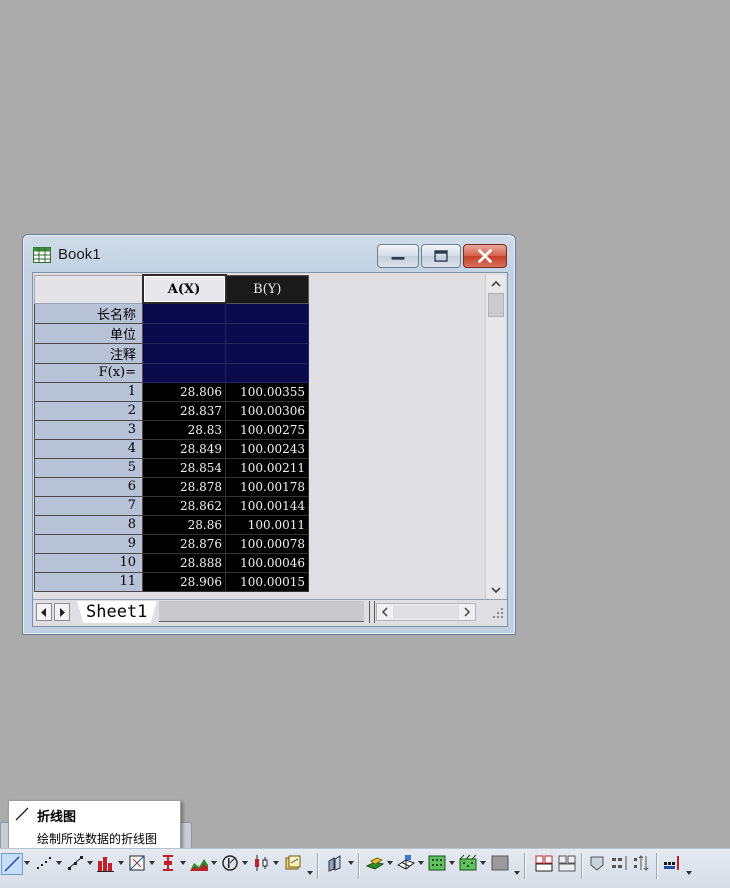 Image resolution: width=730 pixels, height=888 pixels. What do you see at coordinates (267, 467) in the screenshot?
I see `cell-b: 100.00211` at bounding box center [267, 467].